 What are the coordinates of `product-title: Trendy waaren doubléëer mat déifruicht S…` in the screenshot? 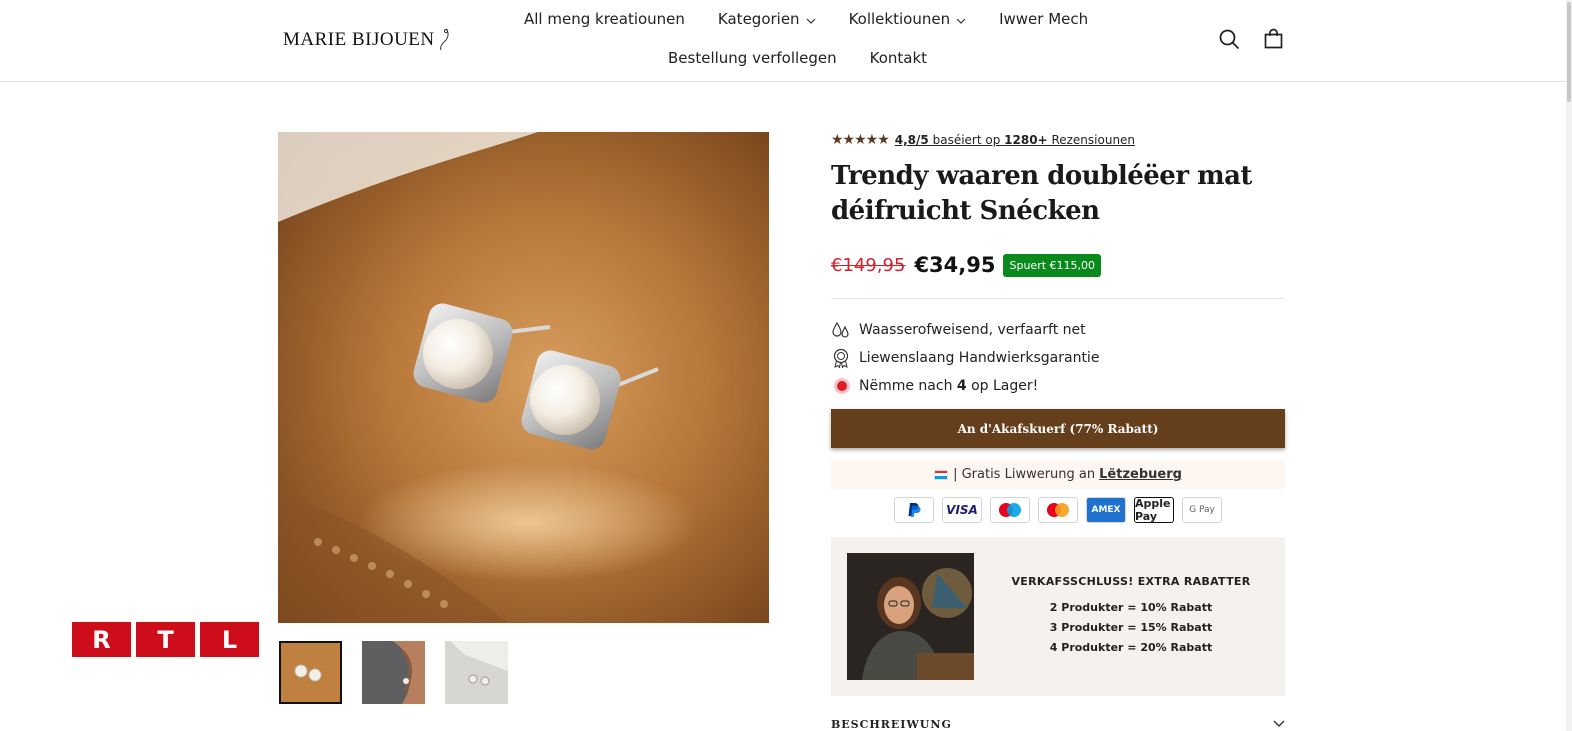 It's located at (1041, 193).